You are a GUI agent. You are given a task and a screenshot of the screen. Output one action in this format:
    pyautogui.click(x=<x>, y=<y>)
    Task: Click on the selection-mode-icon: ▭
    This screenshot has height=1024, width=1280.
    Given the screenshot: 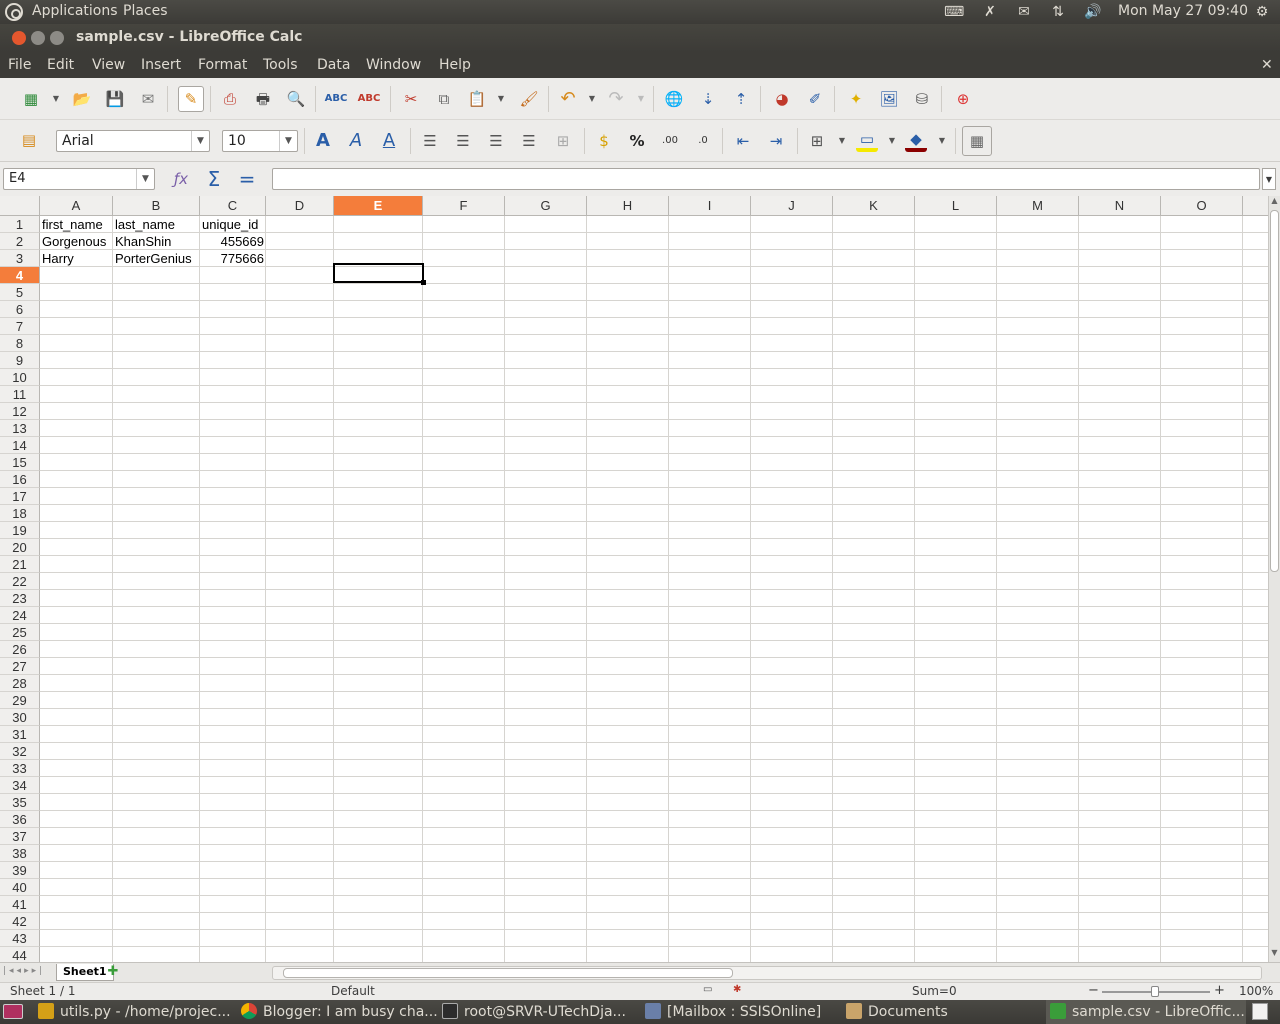 What is the action you would take?
    pyautogui.click(x=707, y=989)
    